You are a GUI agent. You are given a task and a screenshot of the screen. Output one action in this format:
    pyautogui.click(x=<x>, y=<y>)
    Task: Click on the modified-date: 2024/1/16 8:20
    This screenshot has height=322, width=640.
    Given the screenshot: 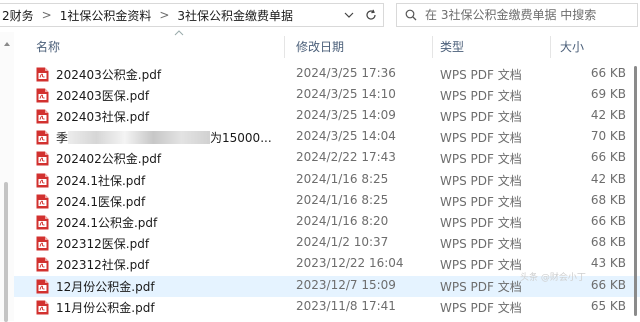 What is the action you would take?
    pyautogui.click(x=342, y=221)
    